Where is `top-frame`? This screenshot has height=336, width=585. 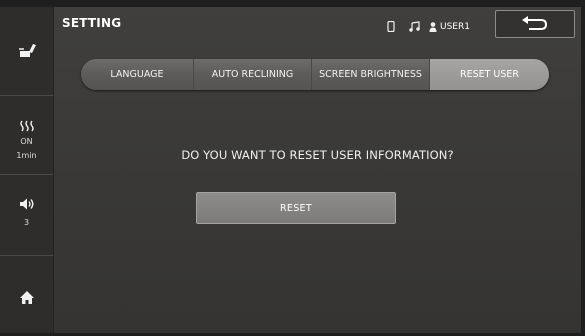 top-frame is located at coordinates (292, 3).